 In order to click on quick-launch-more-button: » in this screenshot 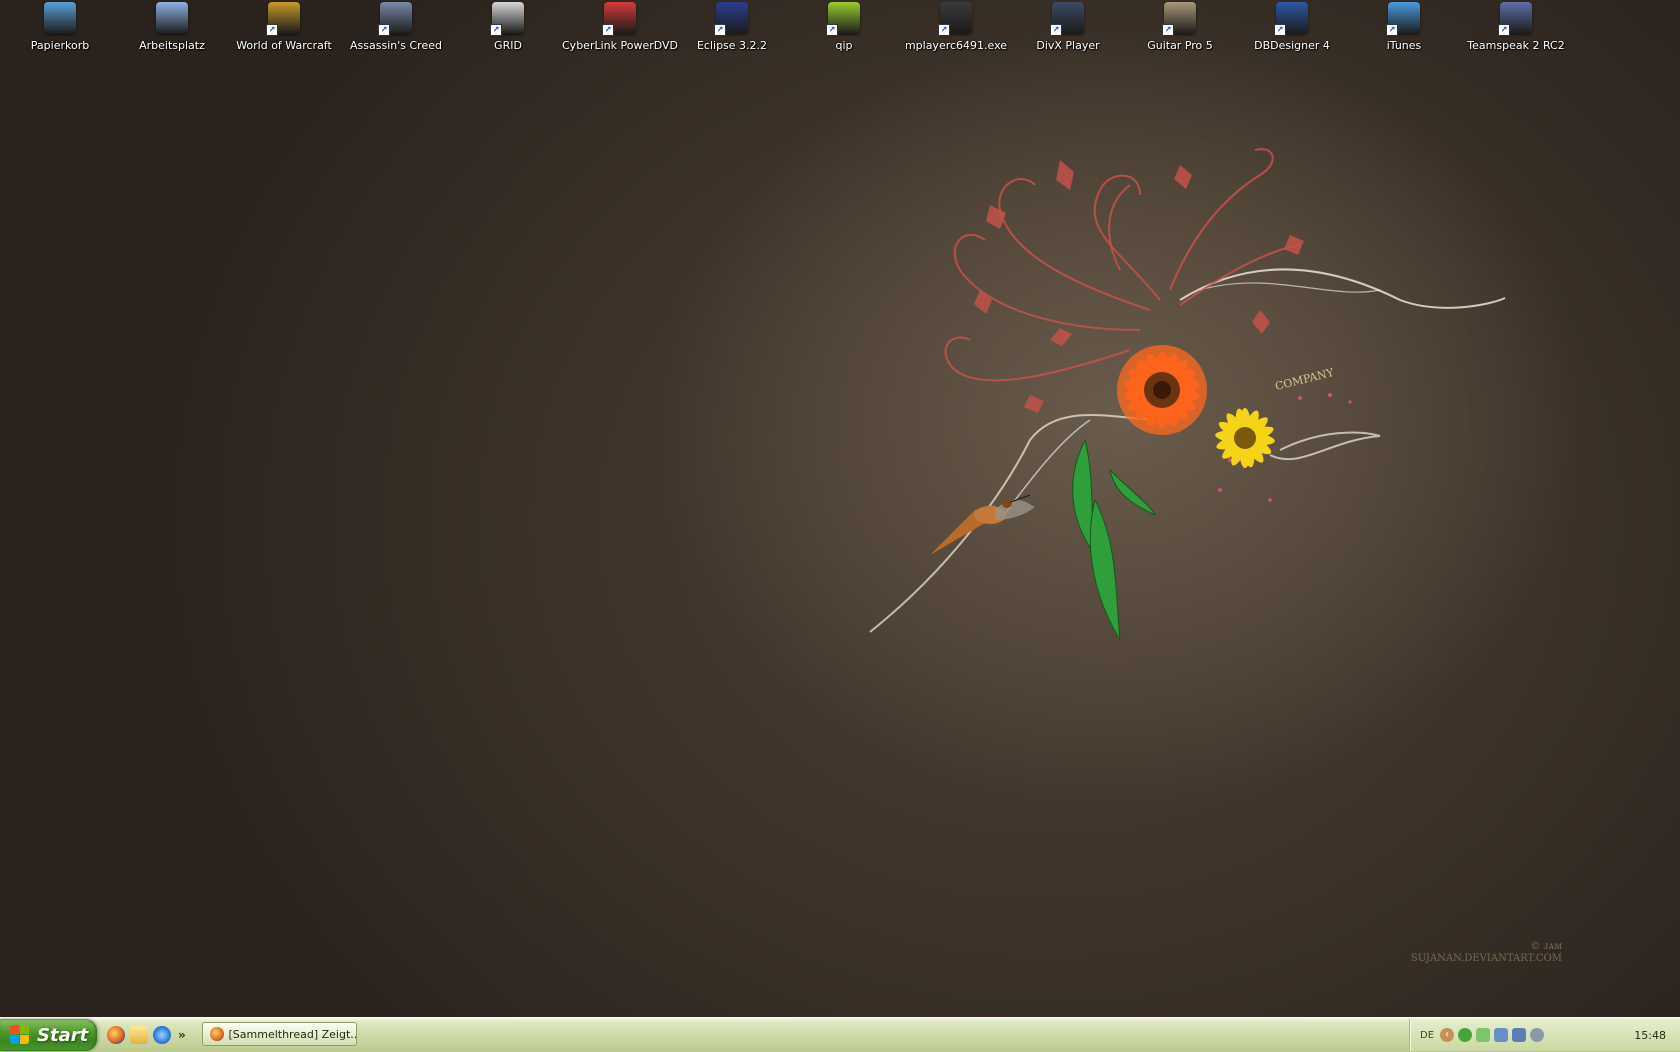, I will do `click(182, 1035)`.